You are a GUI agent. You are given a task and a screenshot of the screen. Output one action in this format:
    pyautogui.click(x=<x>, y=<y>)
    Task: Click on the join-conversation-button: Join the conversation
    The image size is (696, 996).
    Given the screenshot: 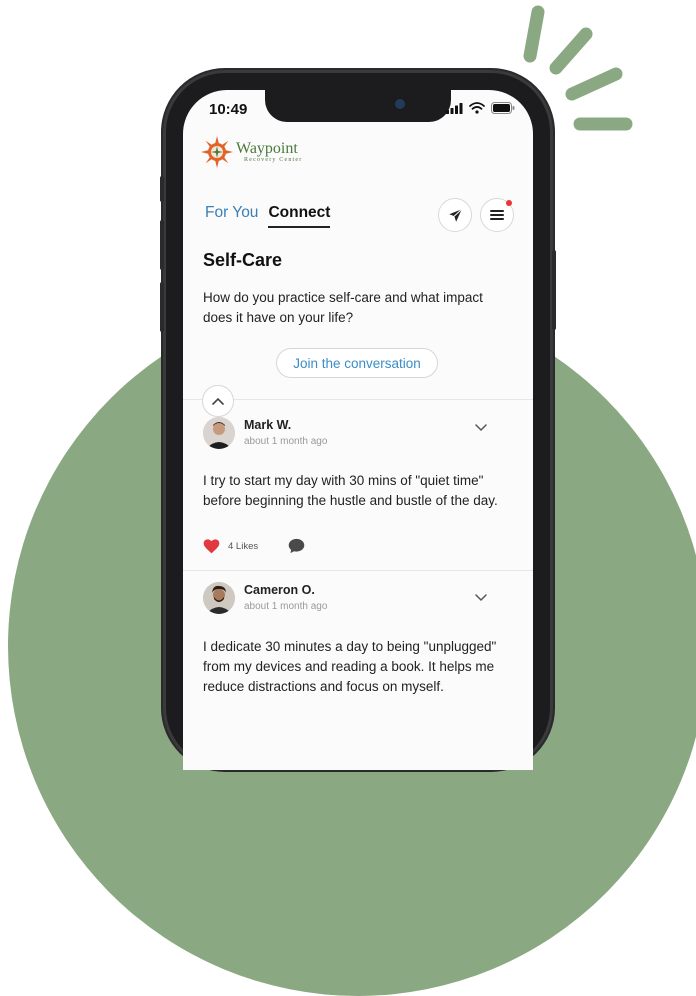 What is the action you would take?
    pyautogui.click(x=357, y=363)
    